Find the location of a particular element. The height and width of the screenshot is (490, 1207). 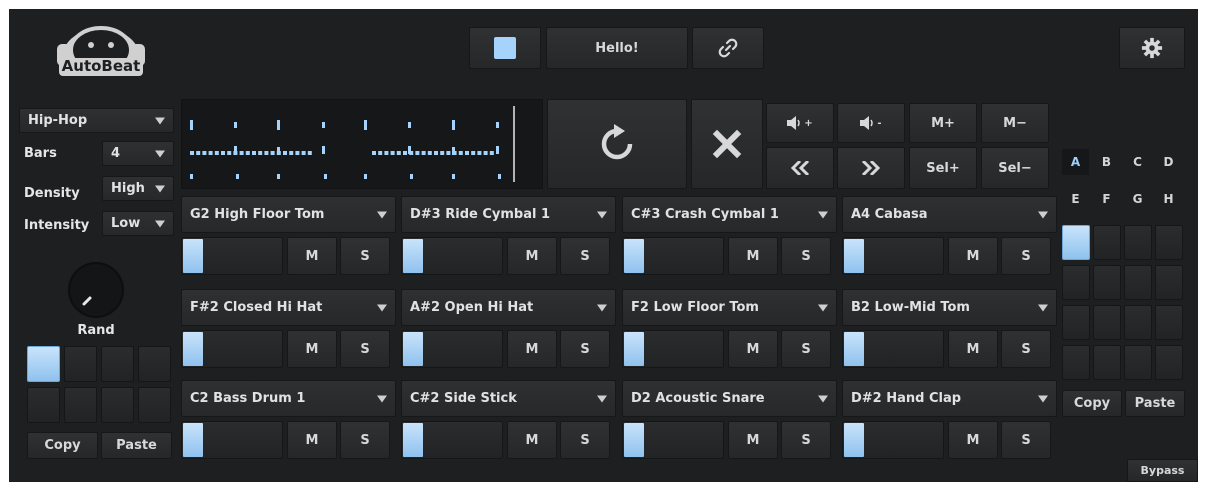

rewind-button is located at coordinates (800, 168).